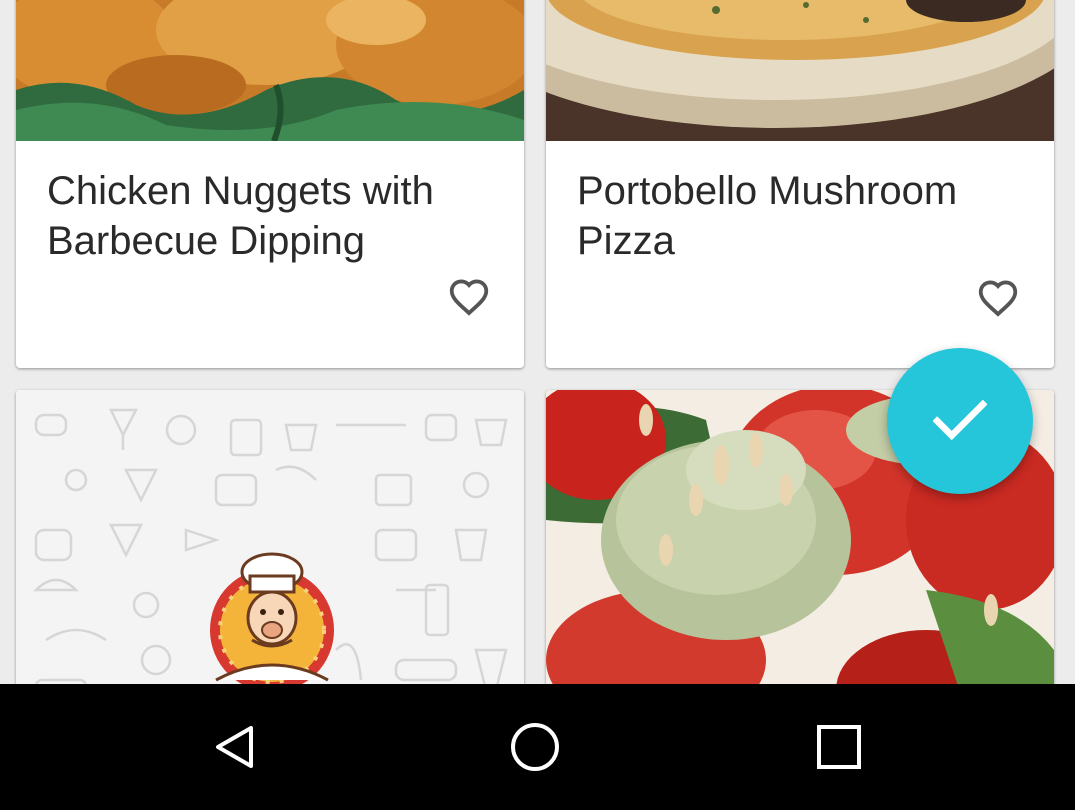 This screenshot has width=1075, height=810. I want to click on recipe-title: Portobello Mushroom Pizza, so click(767, 216).